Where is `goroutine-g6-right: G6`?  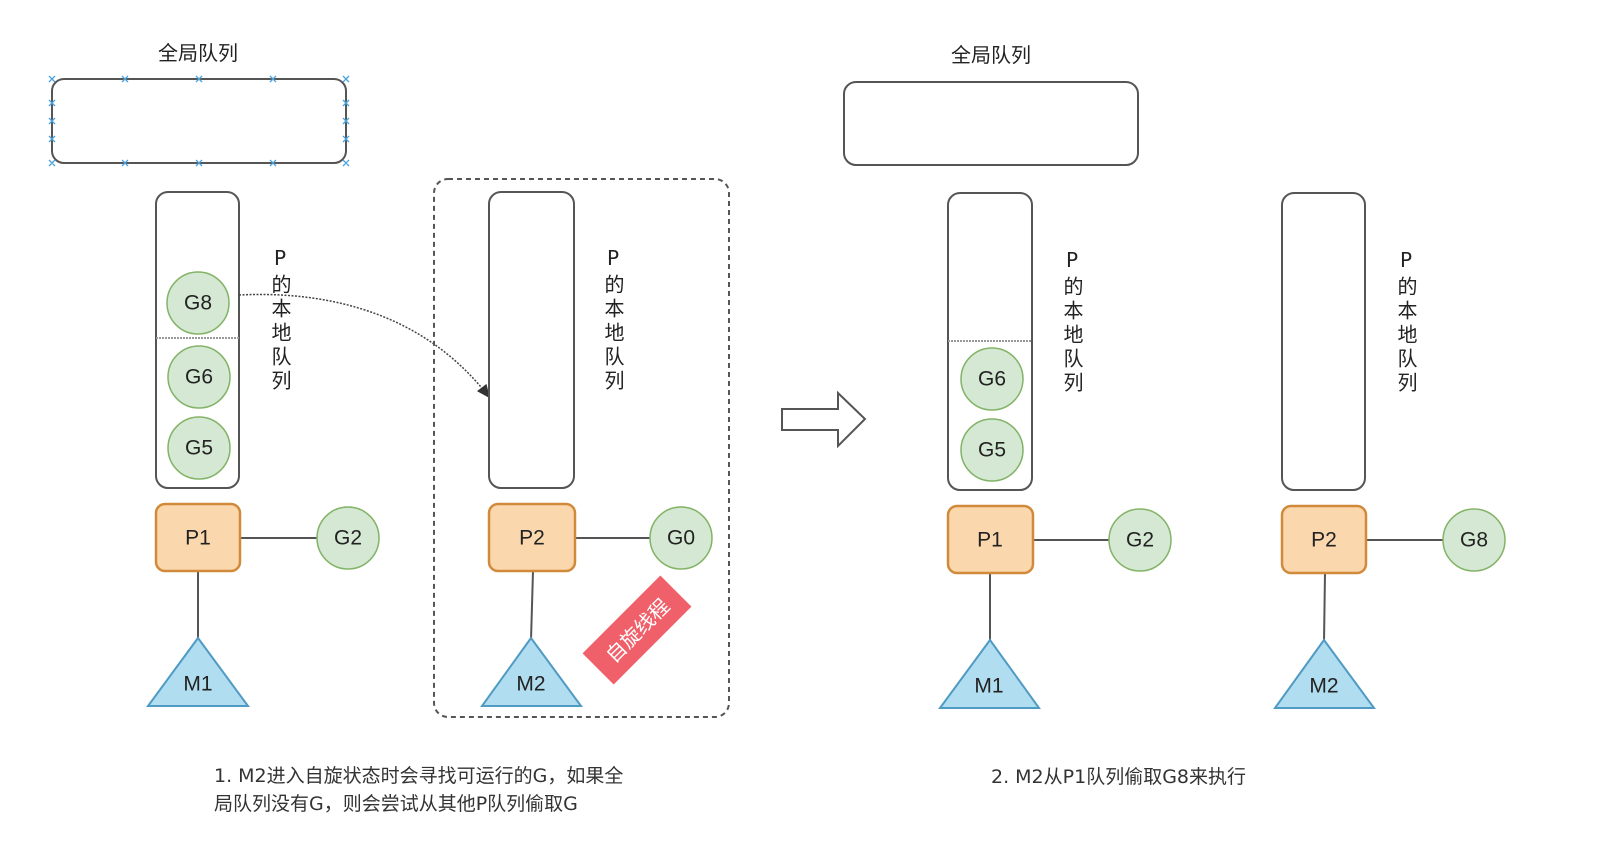 goroutine-g6-right: G6 is located at coordinates (992, 379).